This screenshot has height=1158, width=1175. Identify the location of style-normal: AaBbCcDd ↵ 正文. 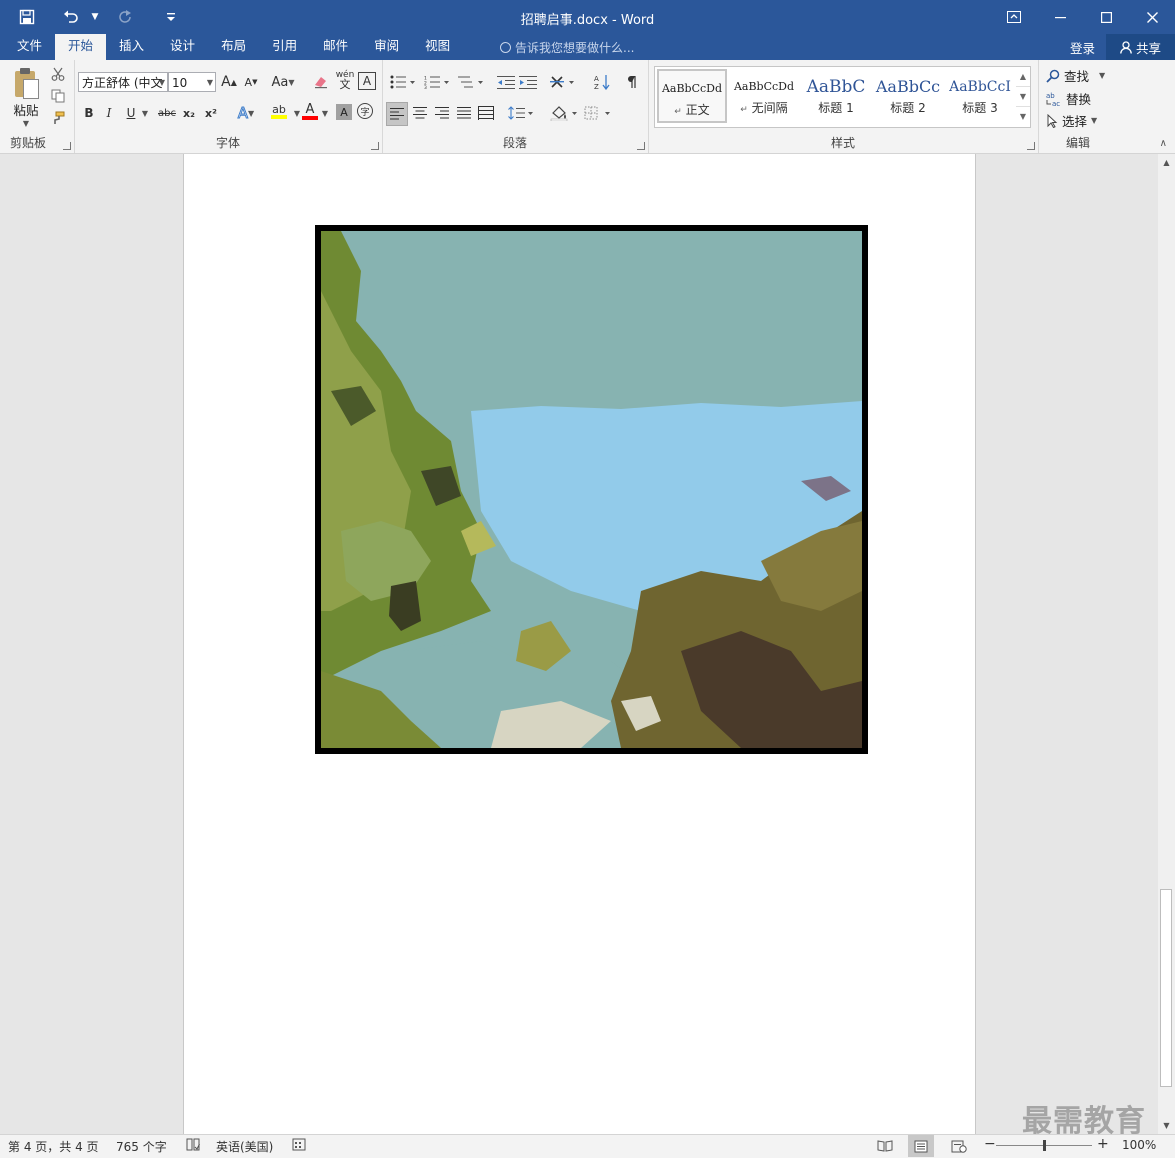
(692, 96).